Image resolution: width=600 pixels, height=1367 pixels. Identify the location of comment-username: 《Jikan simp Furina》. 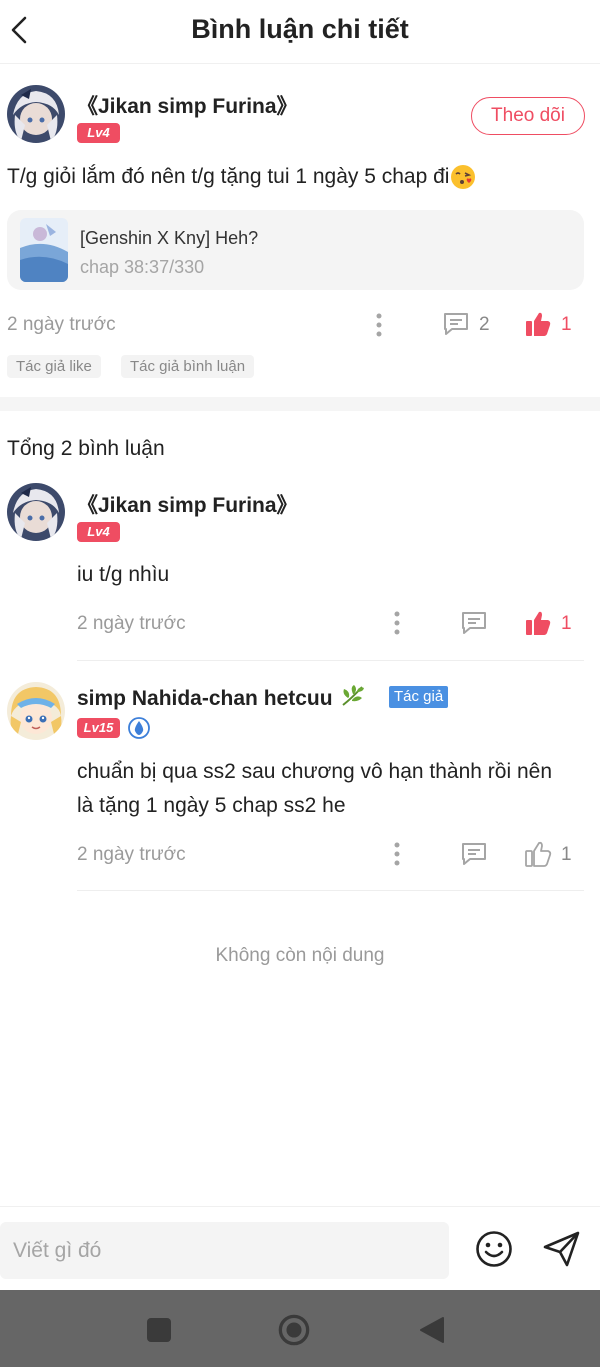
(187, 504).